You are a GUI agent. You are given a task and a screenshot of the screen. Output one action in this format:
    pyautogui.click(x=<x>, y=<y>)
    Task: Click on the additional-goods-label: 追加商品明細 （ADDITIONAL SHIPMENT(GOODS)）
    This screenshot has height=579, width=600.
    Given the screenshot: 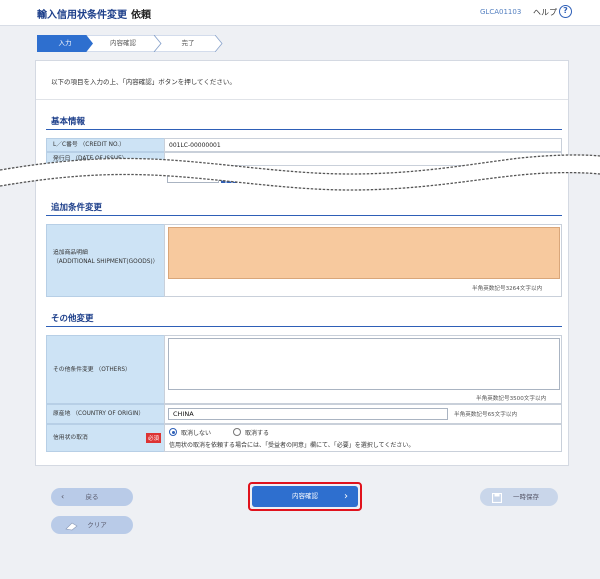 What is the action you would take?
    pyautogui.click(x=105, y=260)
    